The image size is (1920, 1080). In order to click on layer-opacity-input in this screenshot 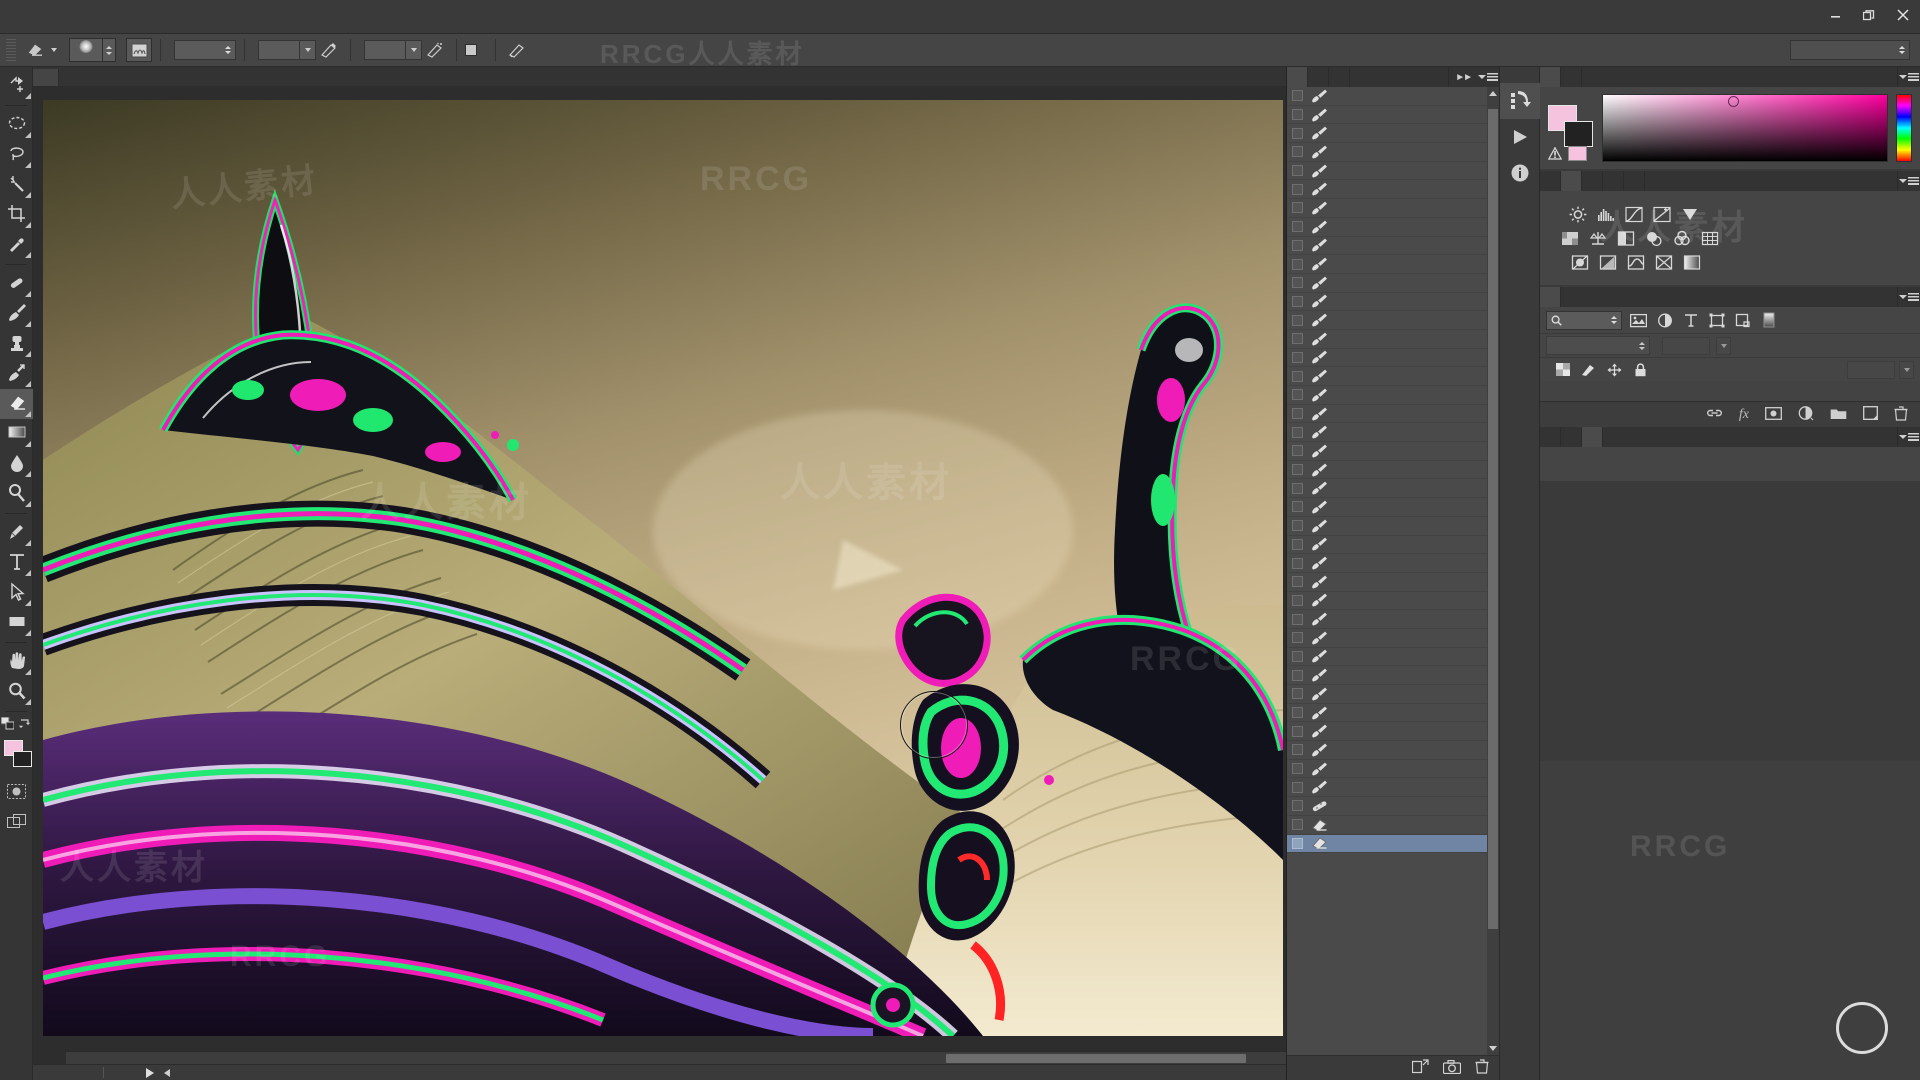, I will do `click(1686, 345)`.